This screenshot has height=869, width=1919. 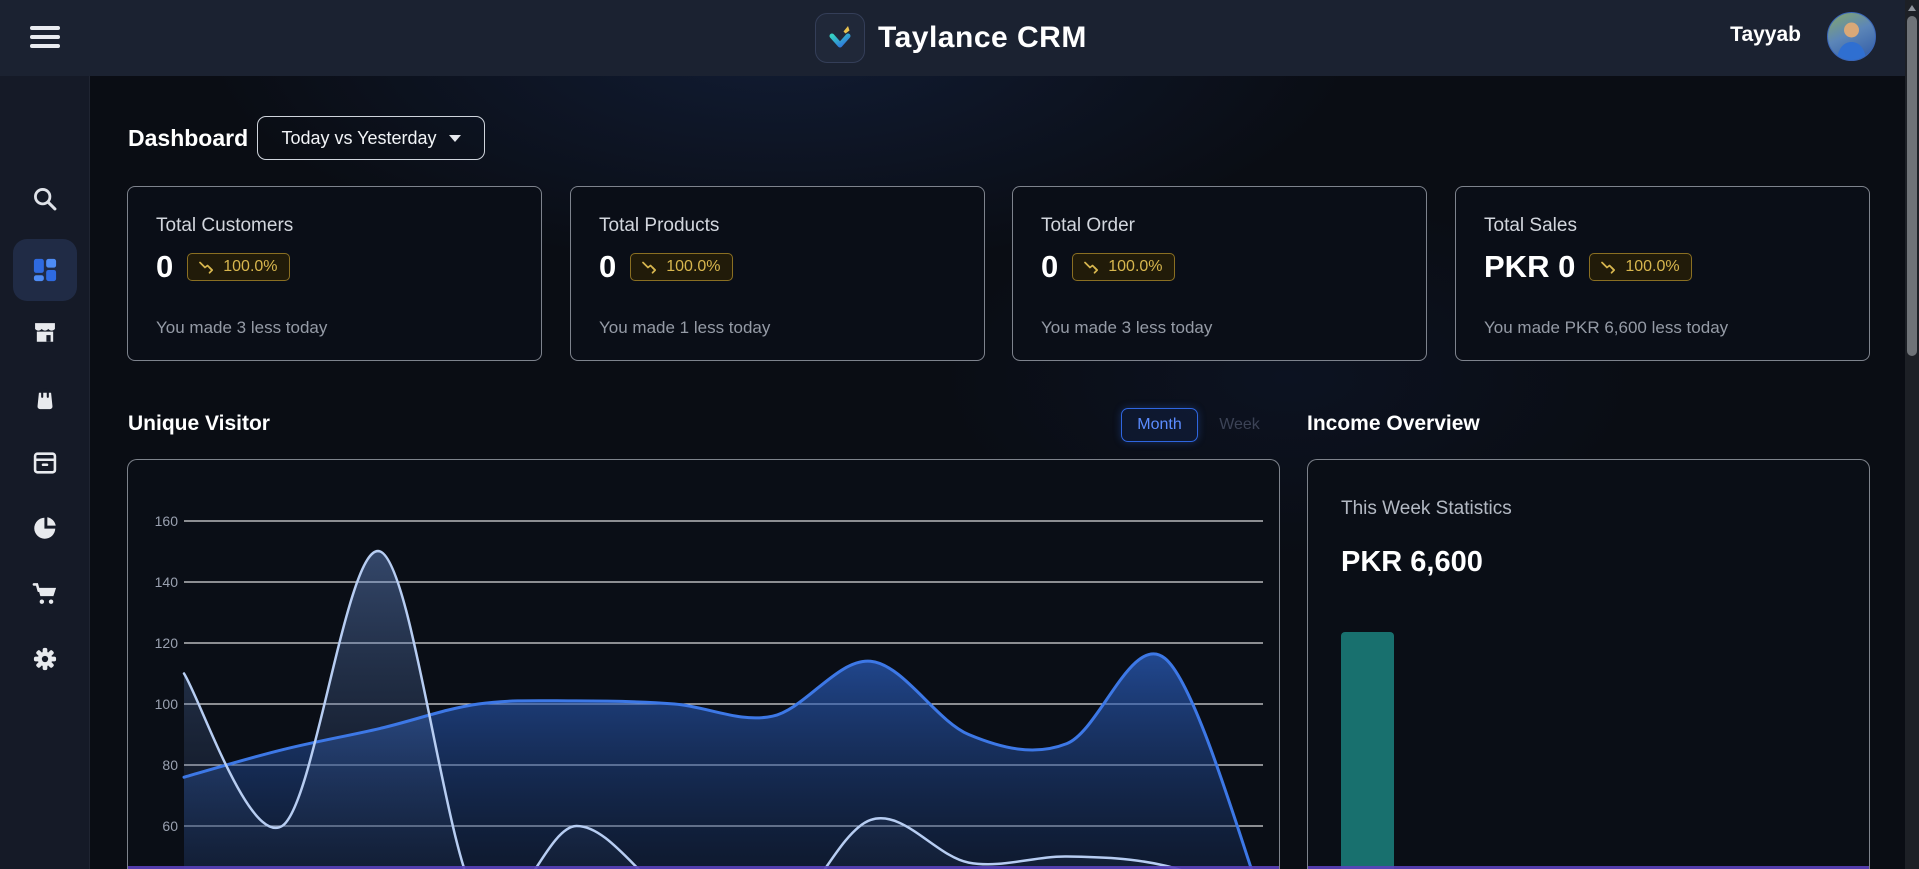 I want to click on income-section-title: Income Overview, so click(x=1393, y=423).